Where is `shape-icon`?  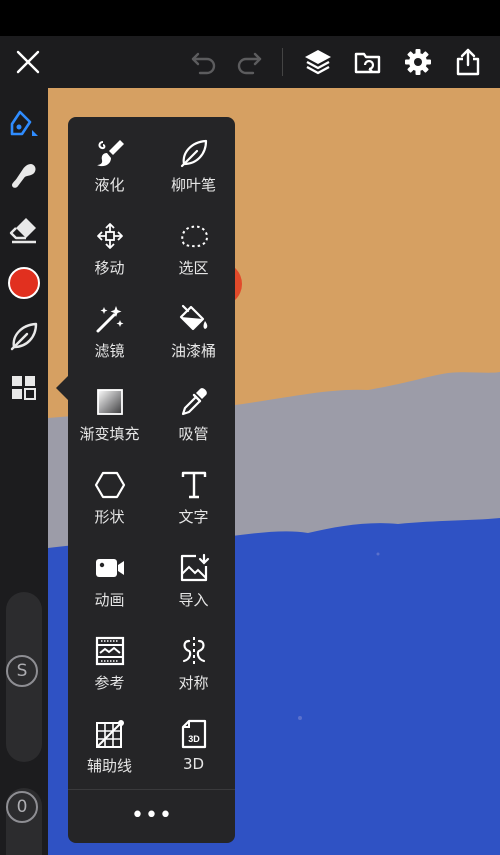 shape-icon is located at coordinates (109, 485).